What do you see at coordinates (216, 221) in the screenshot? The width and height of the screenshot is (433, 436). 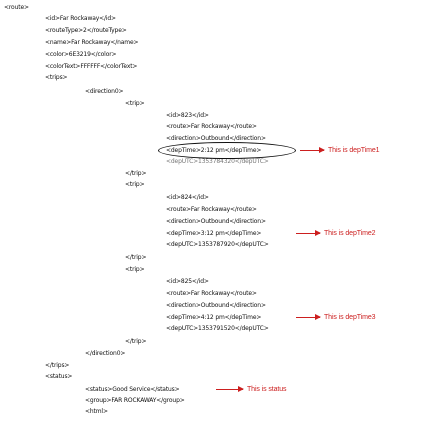 I see `xml-line-trip2-direction: <direction>Outbound</direction>` at bounding box center [216, 221].